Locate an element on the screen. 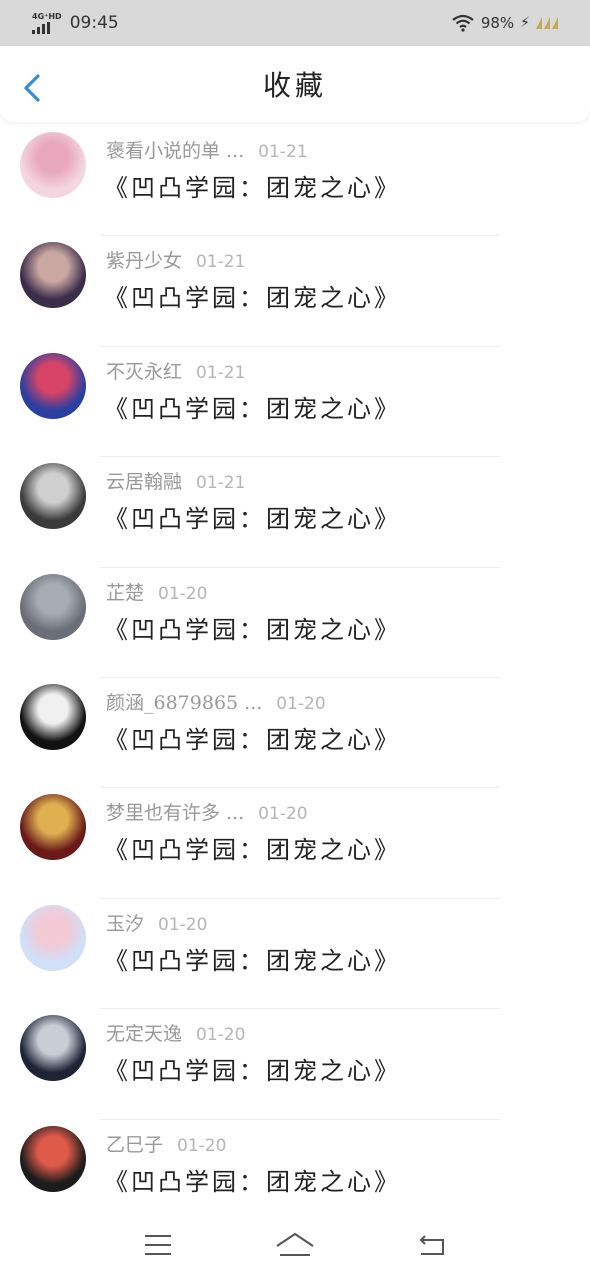  menu-icon is located at coordinates (158, 1245).